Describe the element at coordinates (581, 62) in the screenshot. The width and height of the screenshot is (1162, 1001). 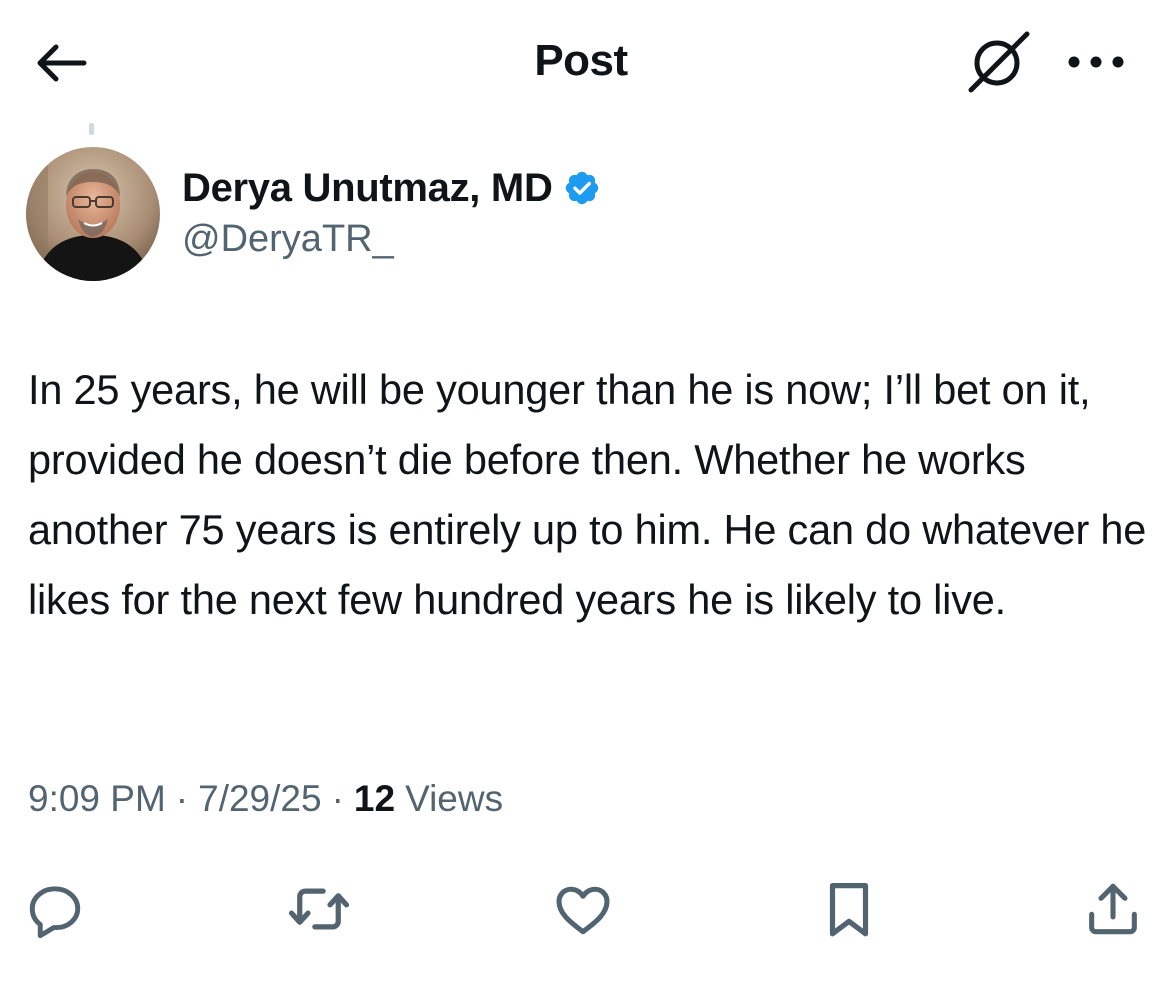
I see `top-bar: Post` at that location.